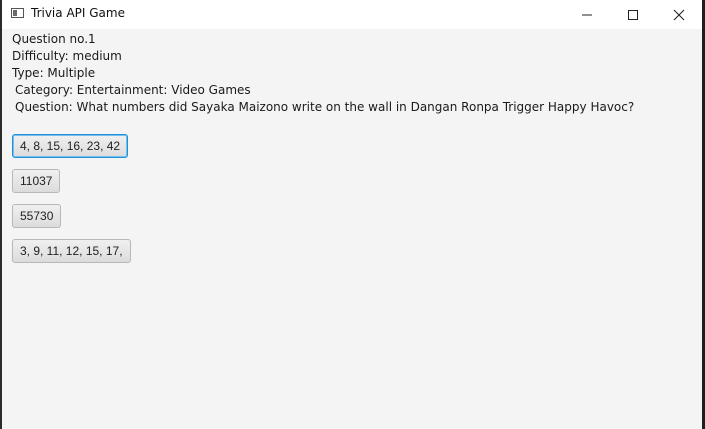  I want to click on close-button, so click(679, 14).